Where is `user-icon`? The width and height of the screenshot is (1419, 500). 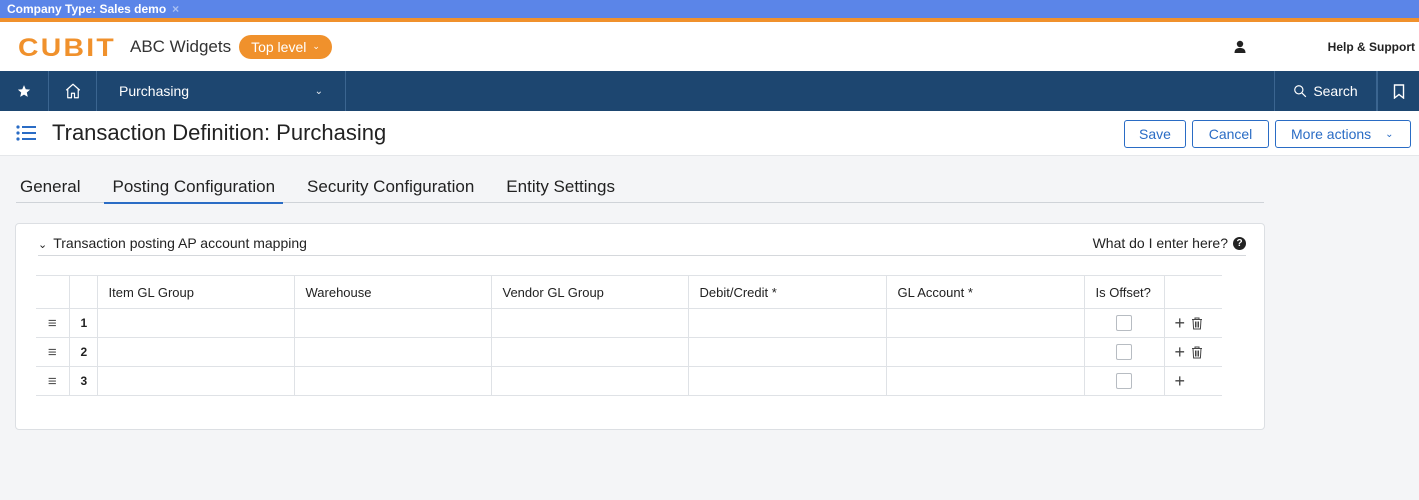
user-icon is located at coordinates (1240, 47).